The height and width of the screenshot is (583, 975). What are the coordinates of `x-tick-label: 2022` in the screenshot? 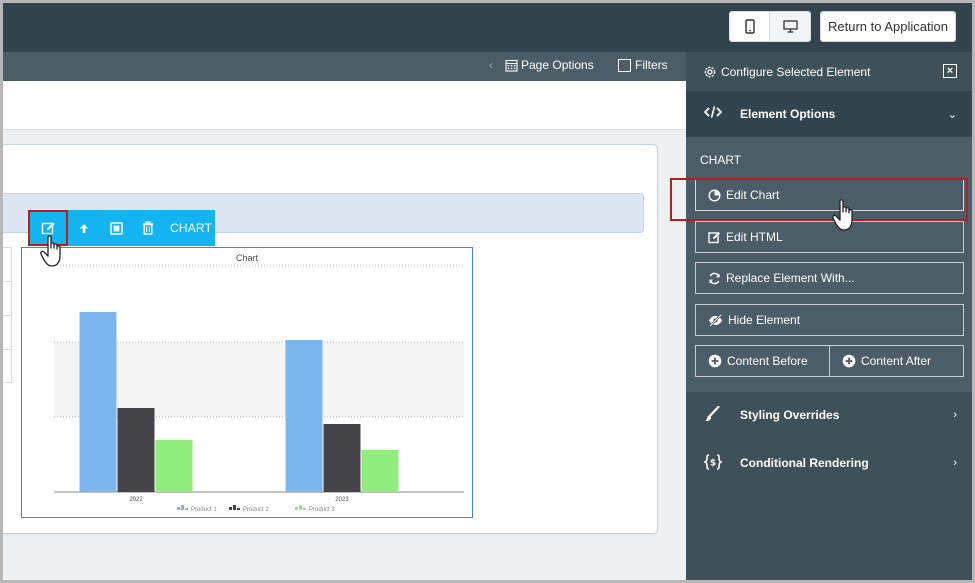 It's located at (136, 500).